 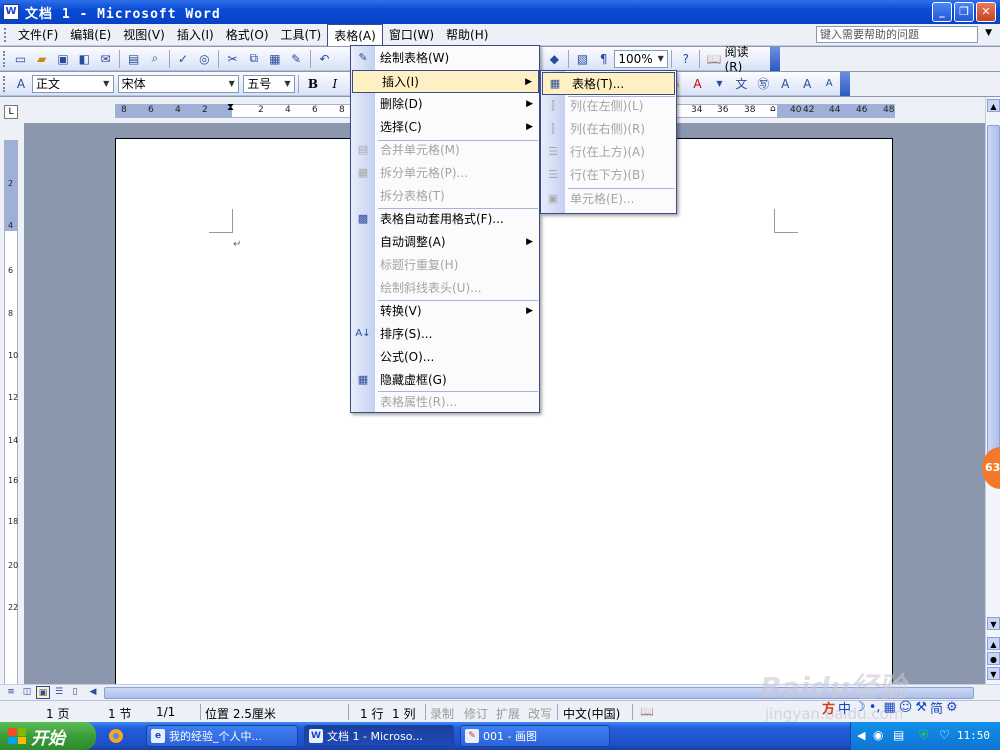 I want to click on close-button: ✕, so click(x=986, y=12).